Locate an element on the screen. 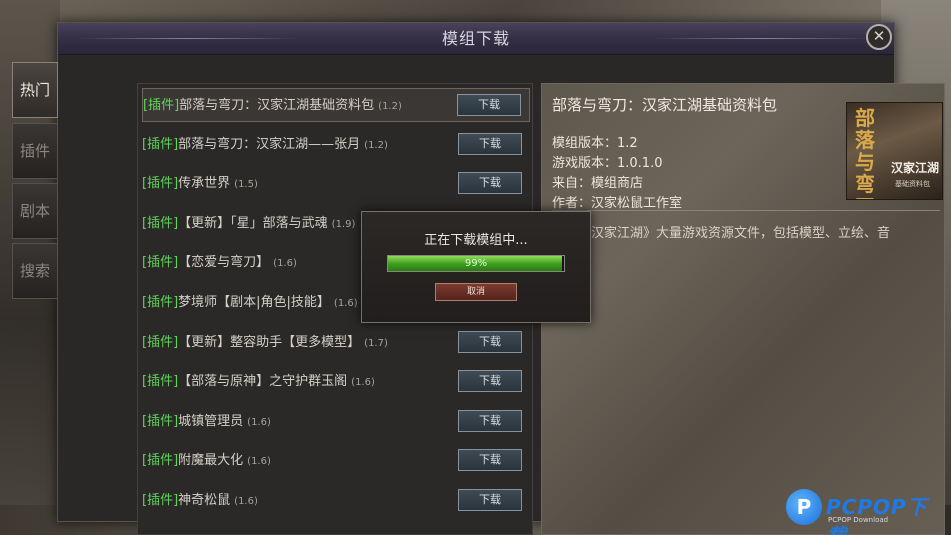 The image size is (951, 535). mod-version: 模组版本：1.2 is located at coordinates (595, 143).